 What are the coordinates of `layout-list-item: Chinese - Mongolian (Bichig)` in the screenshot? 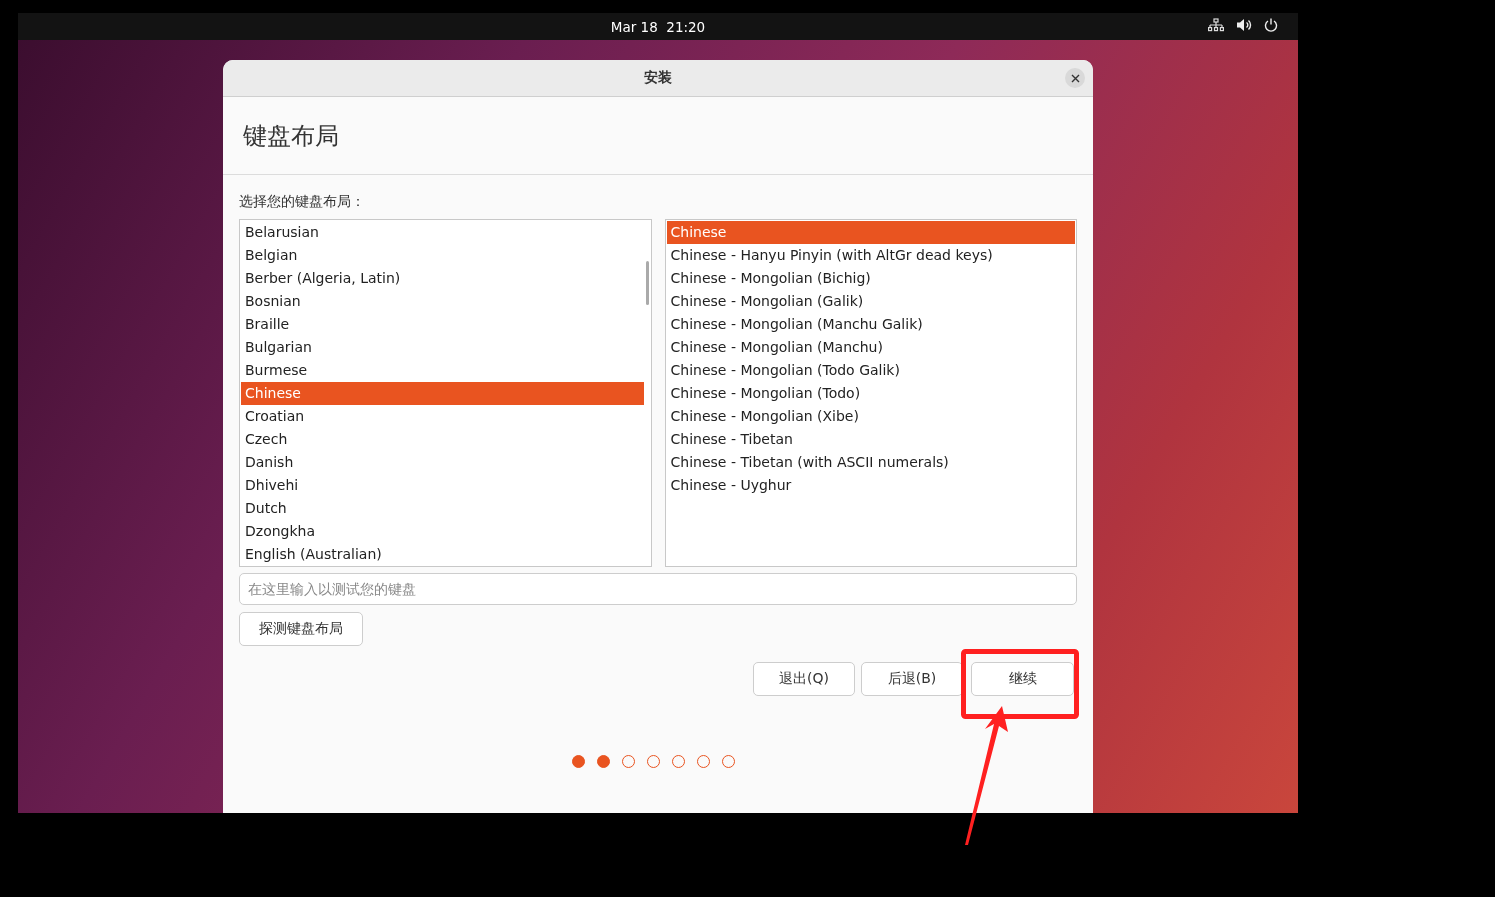 It's located at (870, 278).